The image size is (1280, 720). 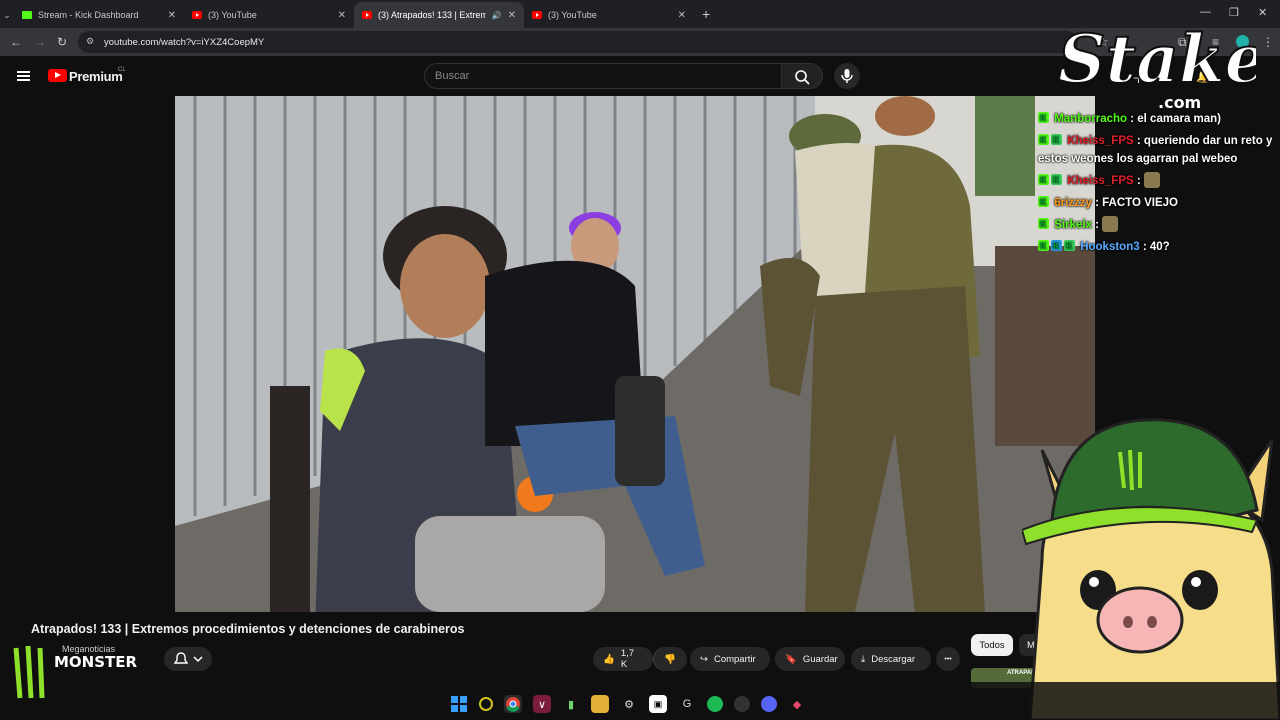 I want to click on bell-icon, so click(x=188, y=658).